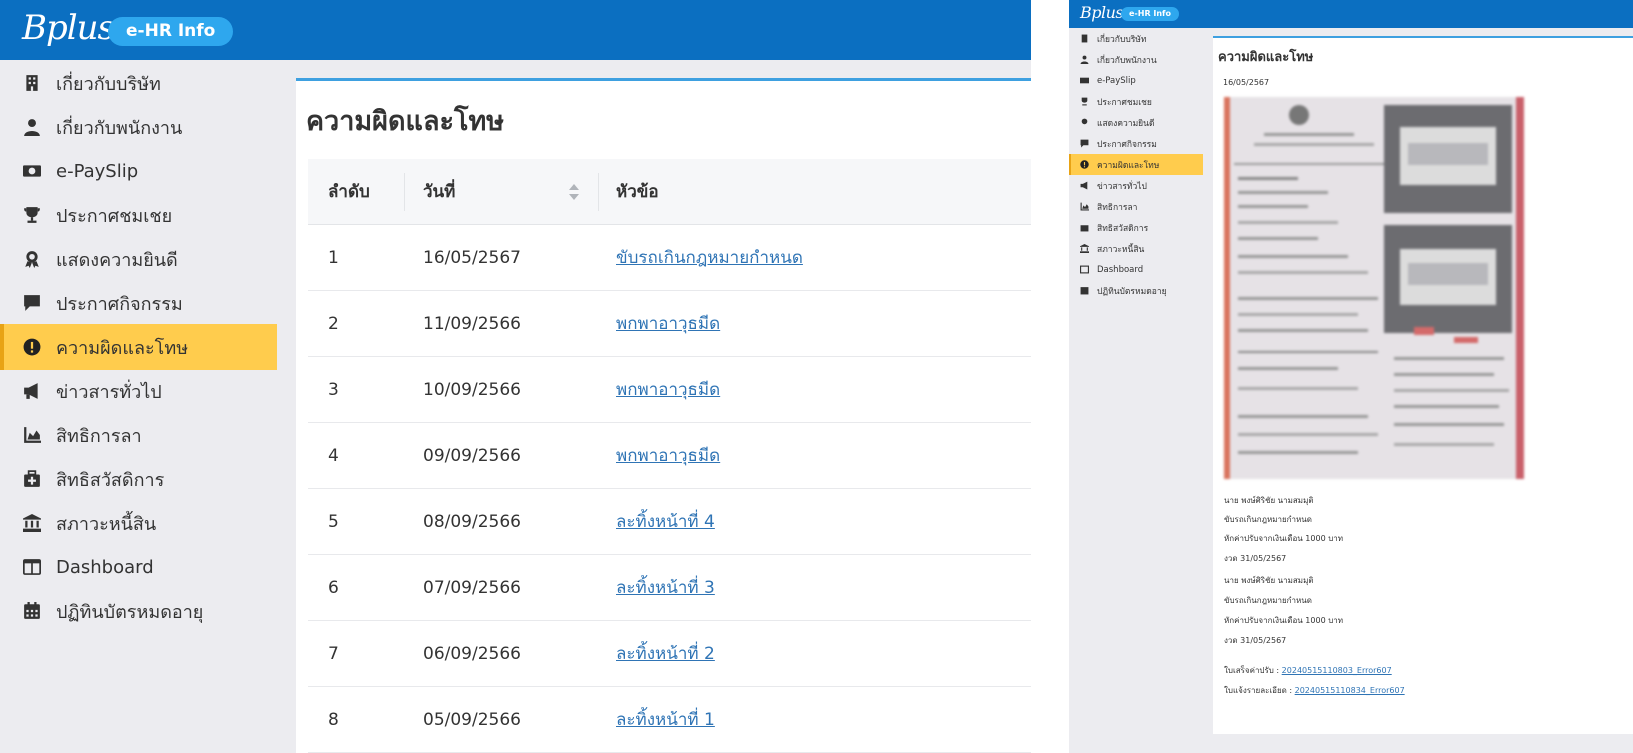  Describe the element at coordinates (665, 522) in the screenshot. I see `subject-link: ละทิ้งหน้าที่ 4` at that location.